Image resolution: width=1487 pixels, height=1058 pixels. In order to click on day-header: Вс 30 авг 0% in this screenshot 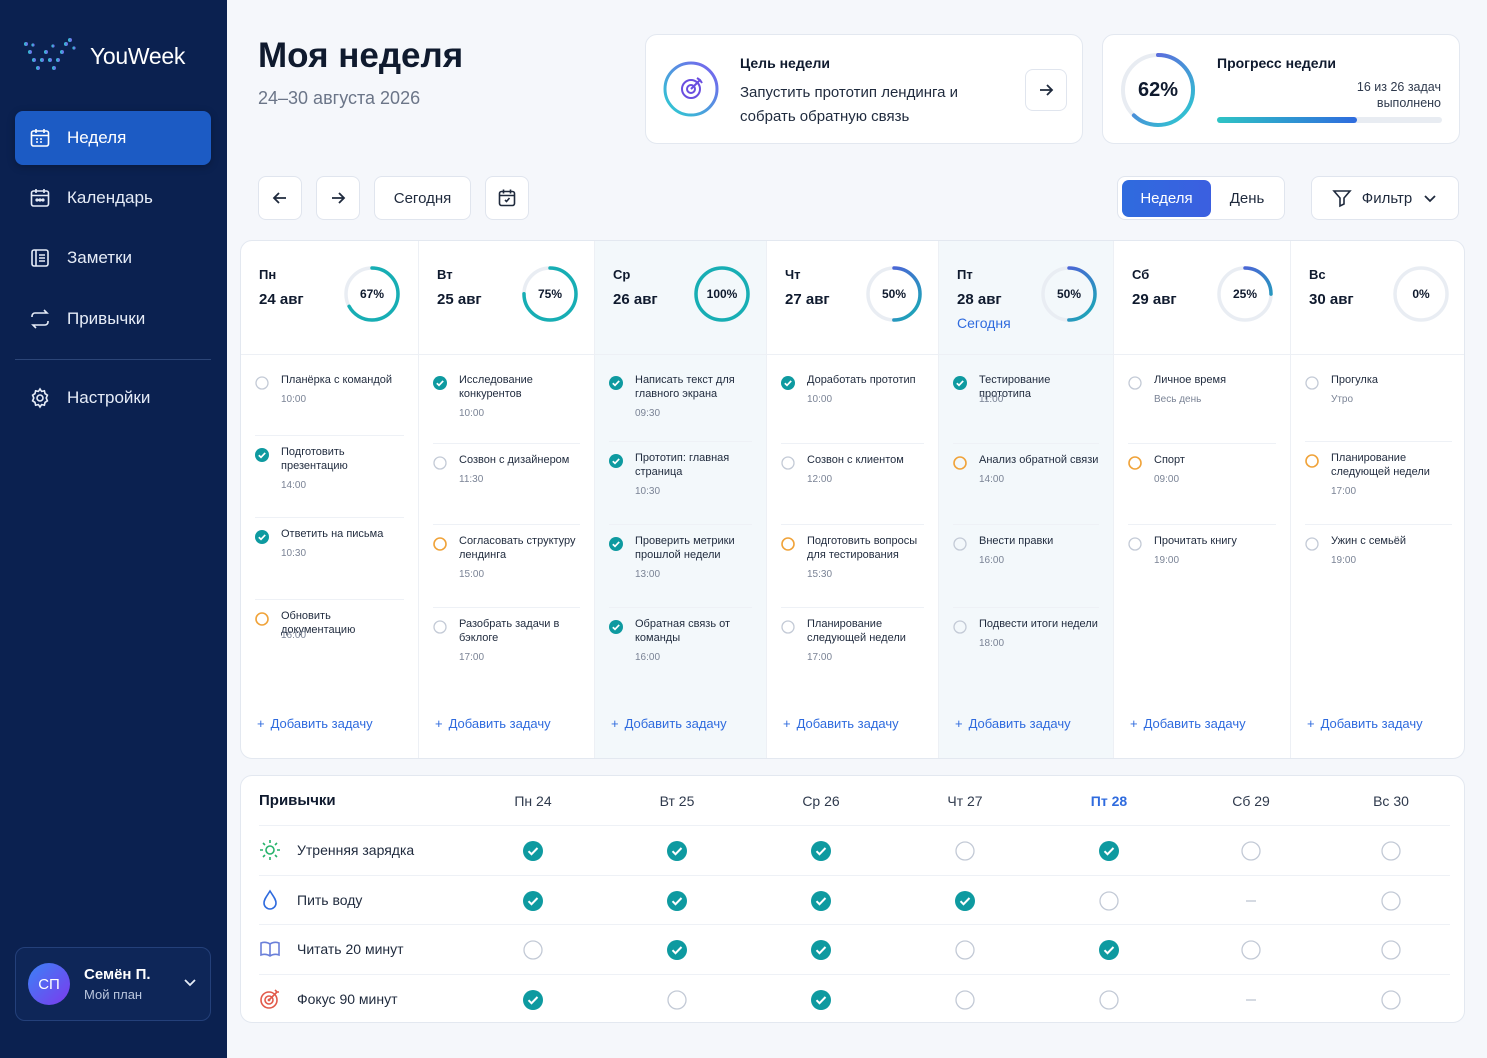, I will do `click(1377, 298)`.